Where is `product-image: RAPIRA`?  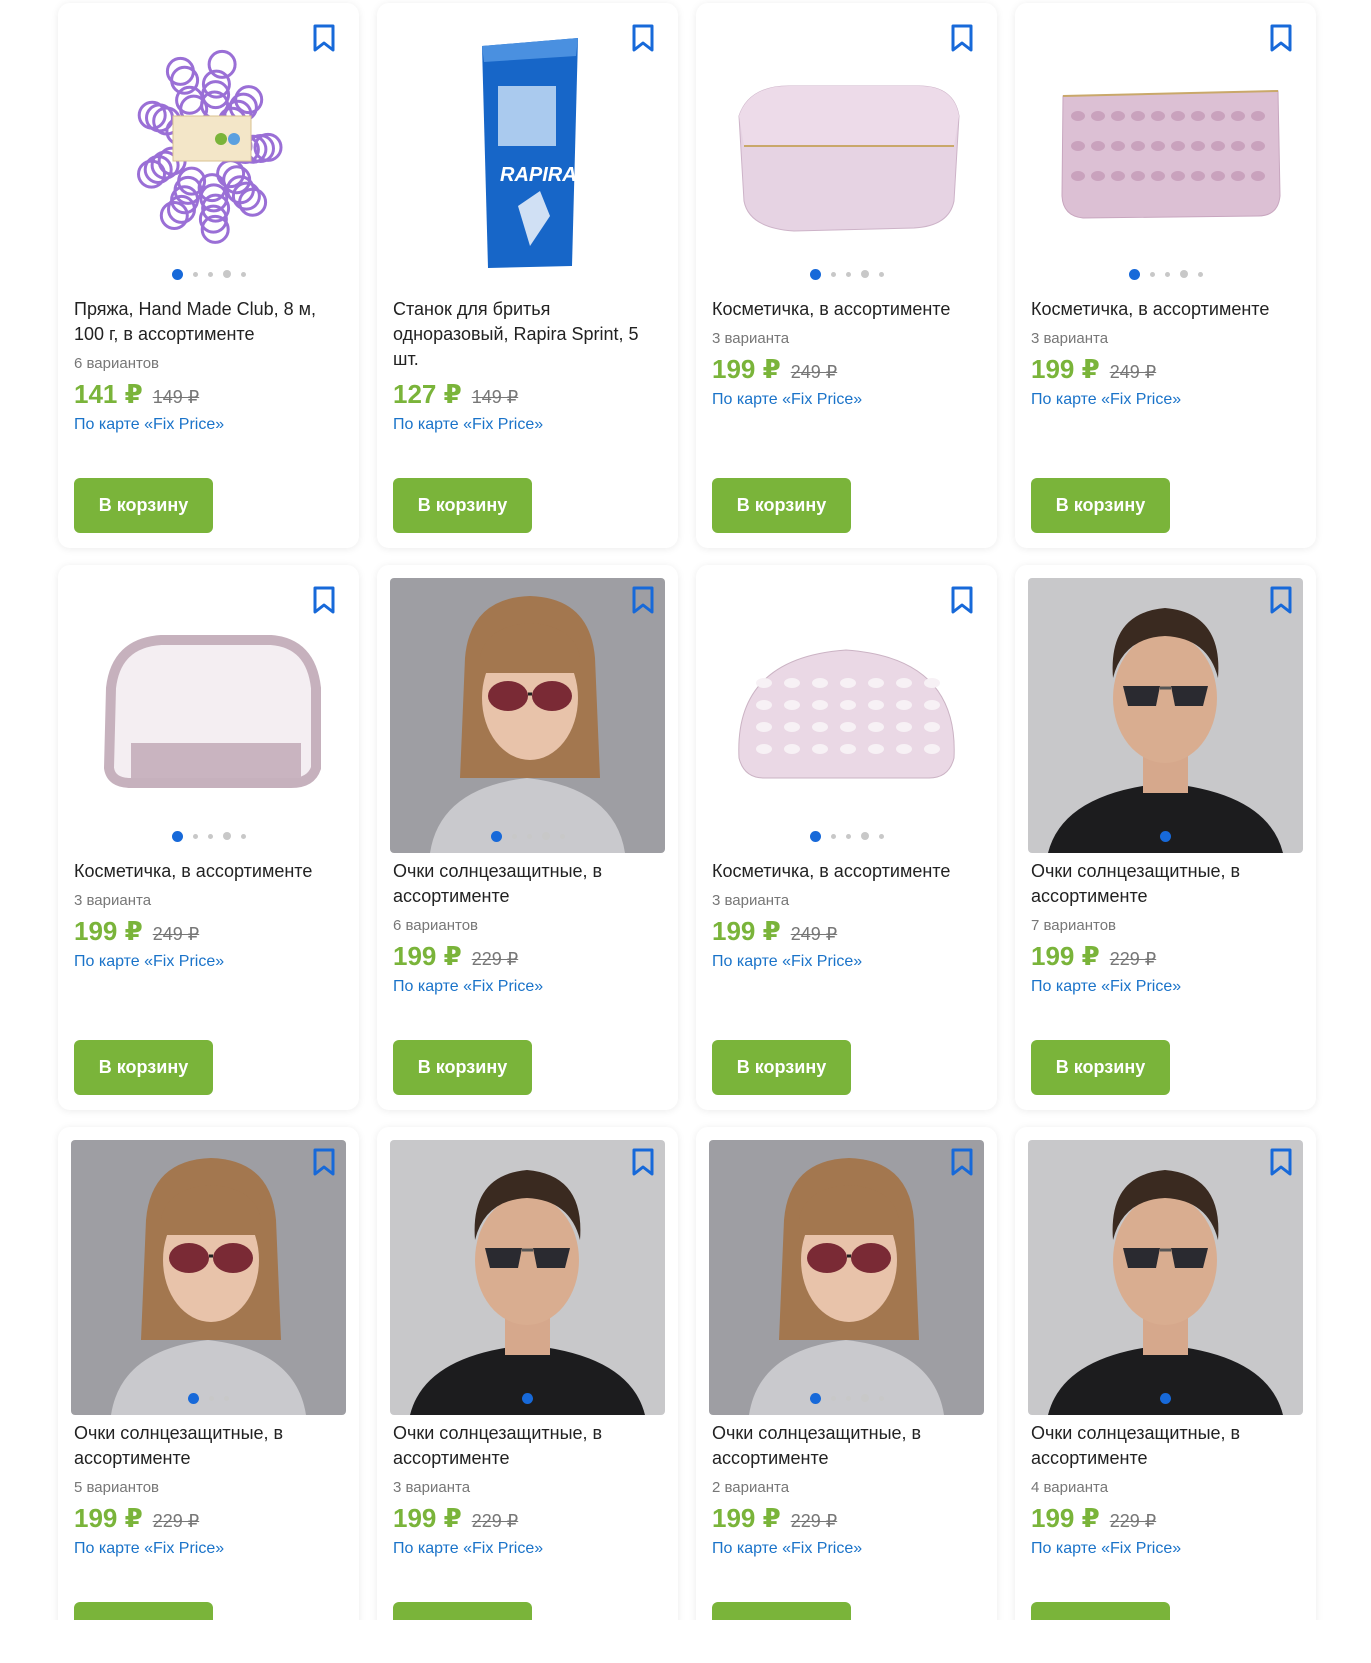 product-image: RAPIRA is located at coordinates (527, 153).